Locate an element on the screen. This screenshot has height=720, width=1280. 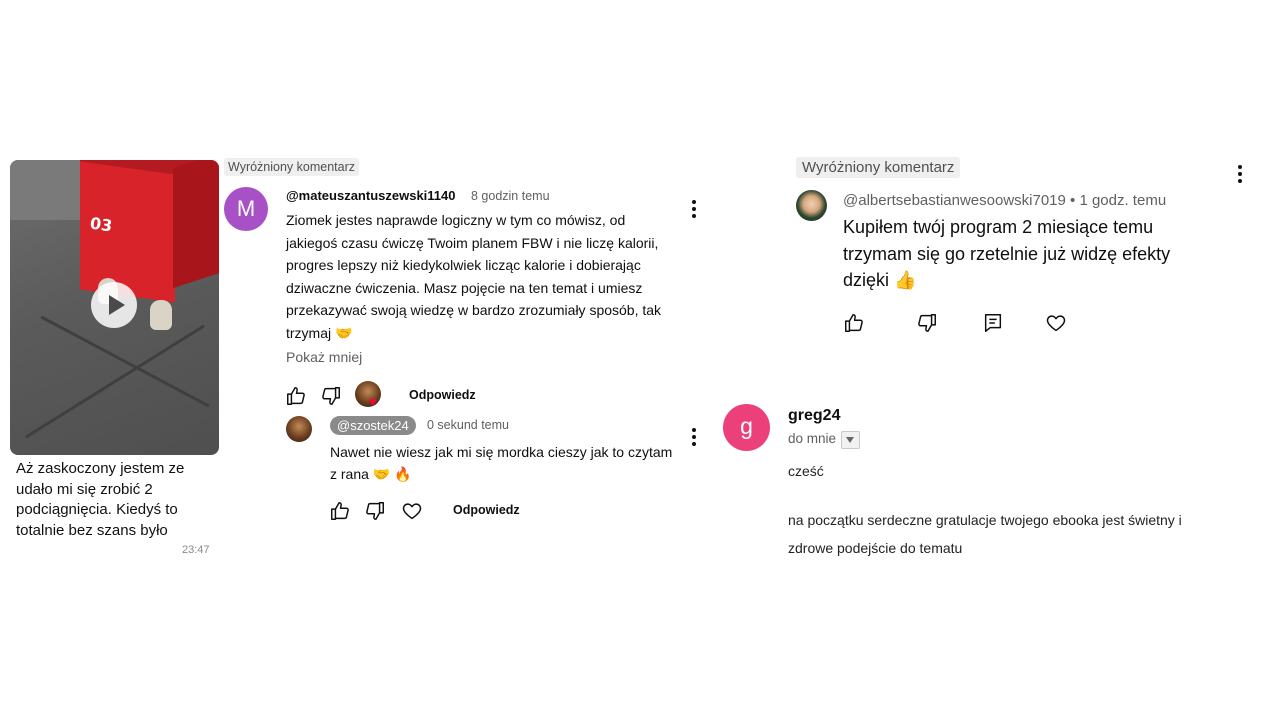
email-recipient: do mnie is located at coordinates (812, 438).